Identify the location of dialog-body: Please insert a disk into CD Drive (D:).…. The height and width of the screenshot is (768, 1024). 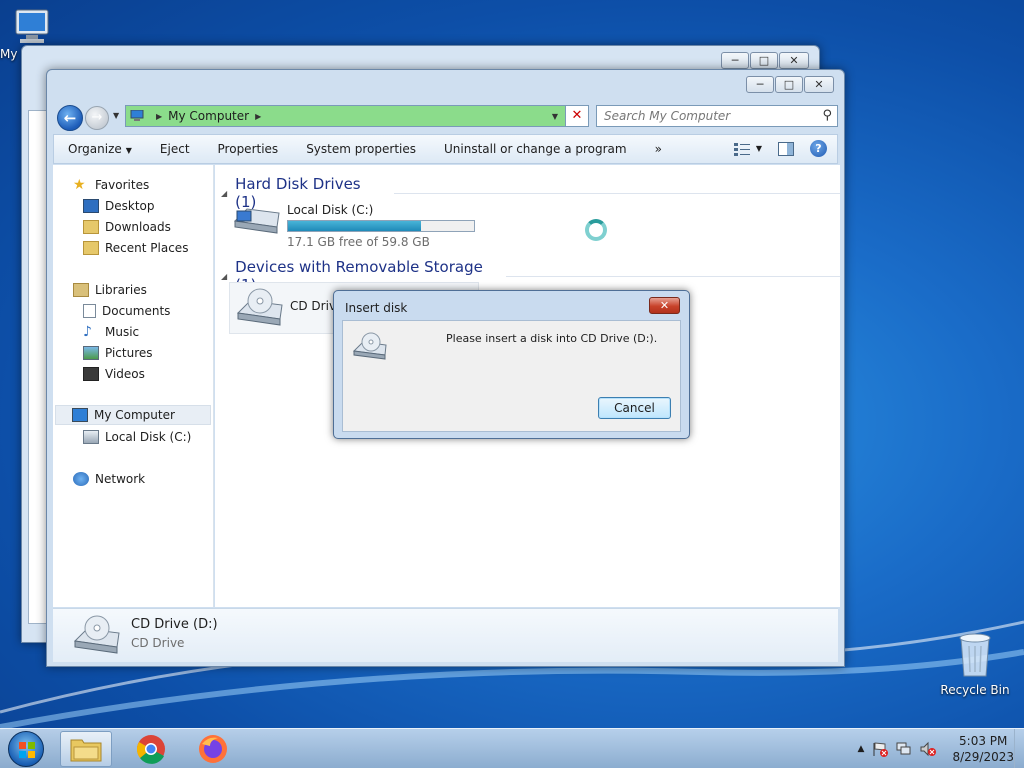
(511, 376).